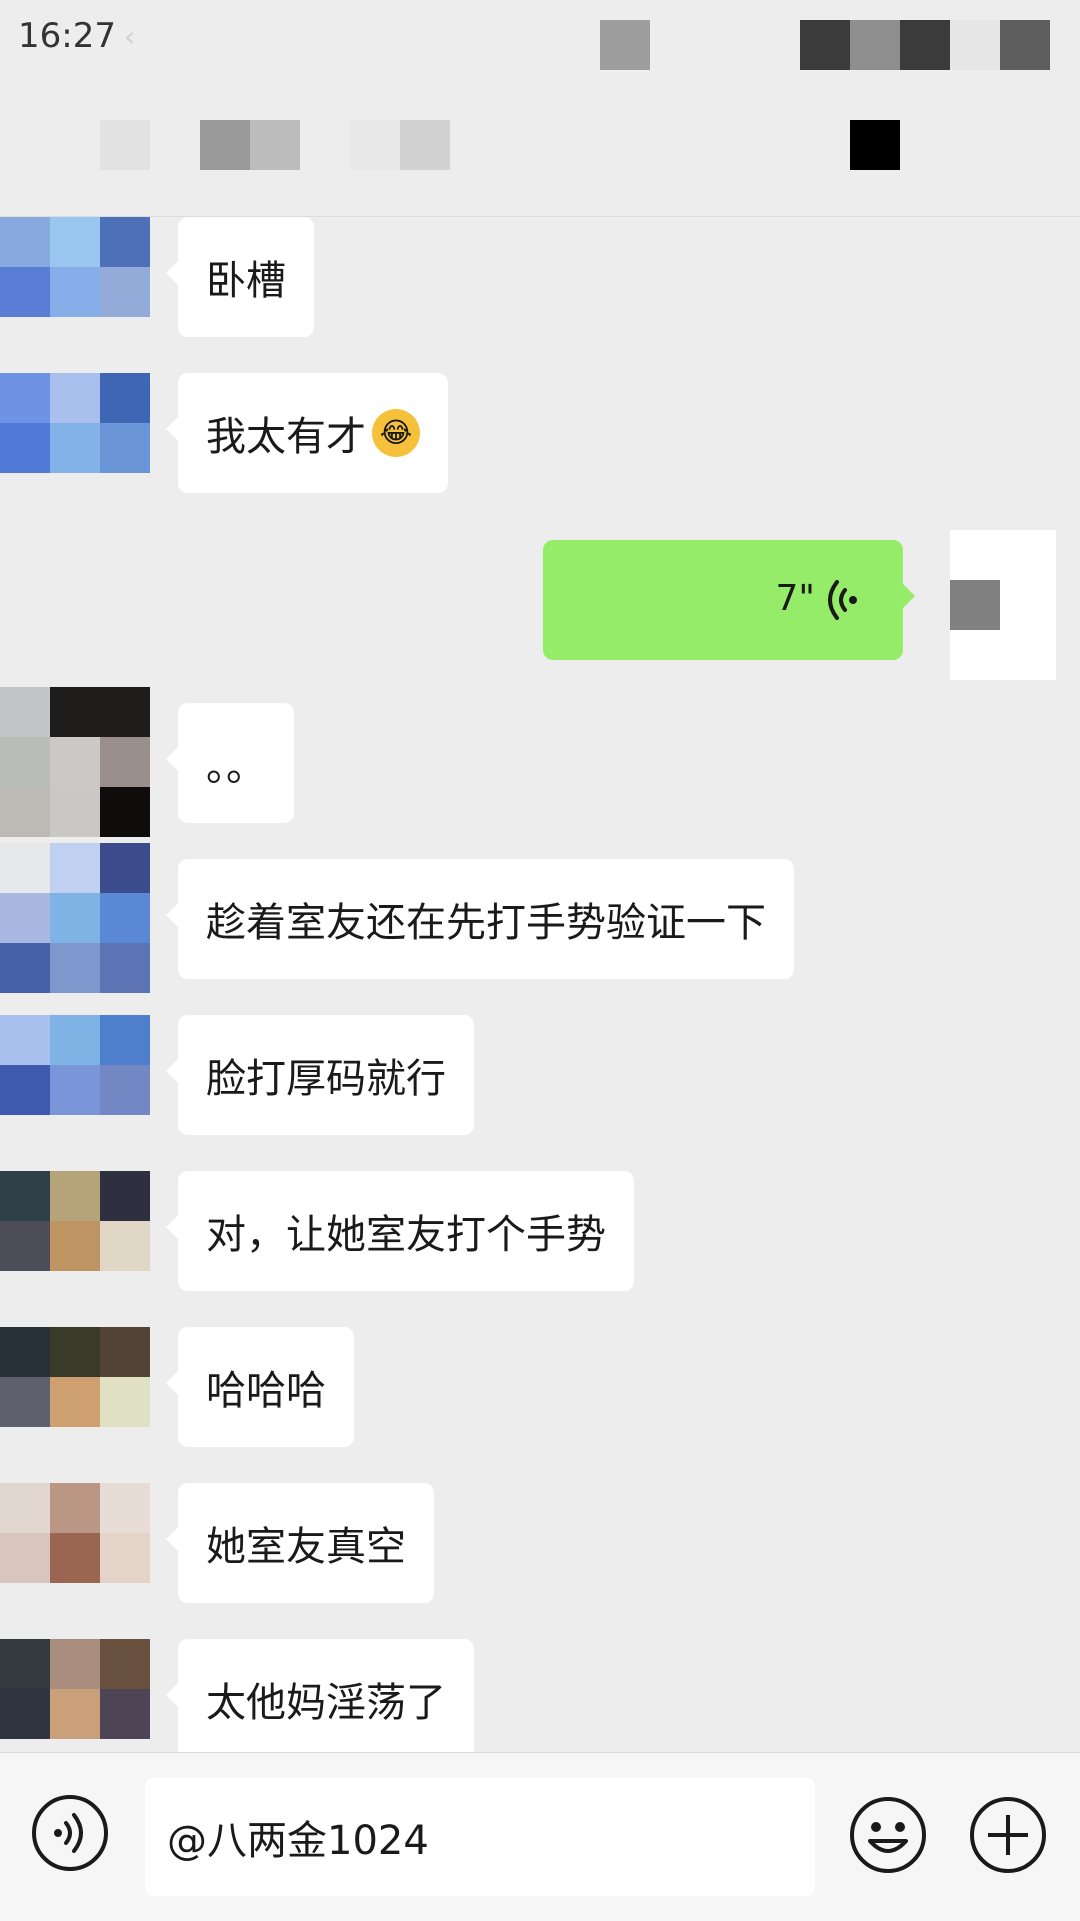  What do you see at coordinates (1003, 605) in the screenshot?
I see `self-avatar` at bounding box center [1003, 605].